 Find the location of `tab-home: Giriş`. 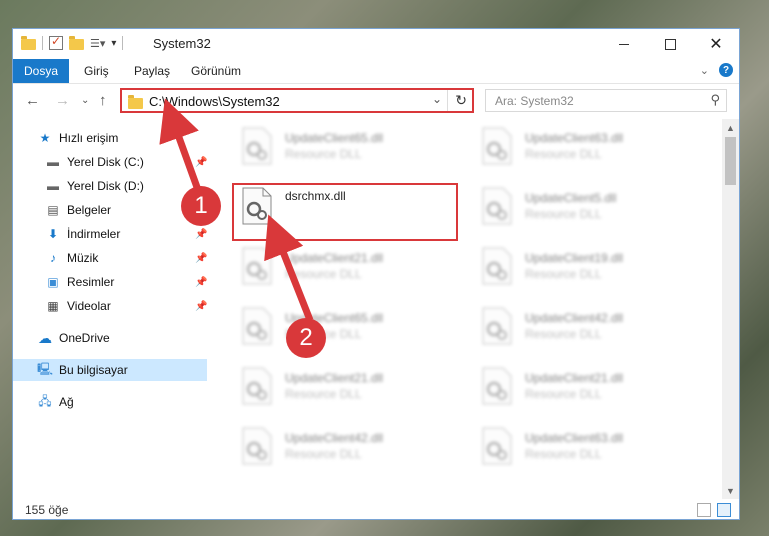

tab-home: Giriş is located at coordinates (96, 71).